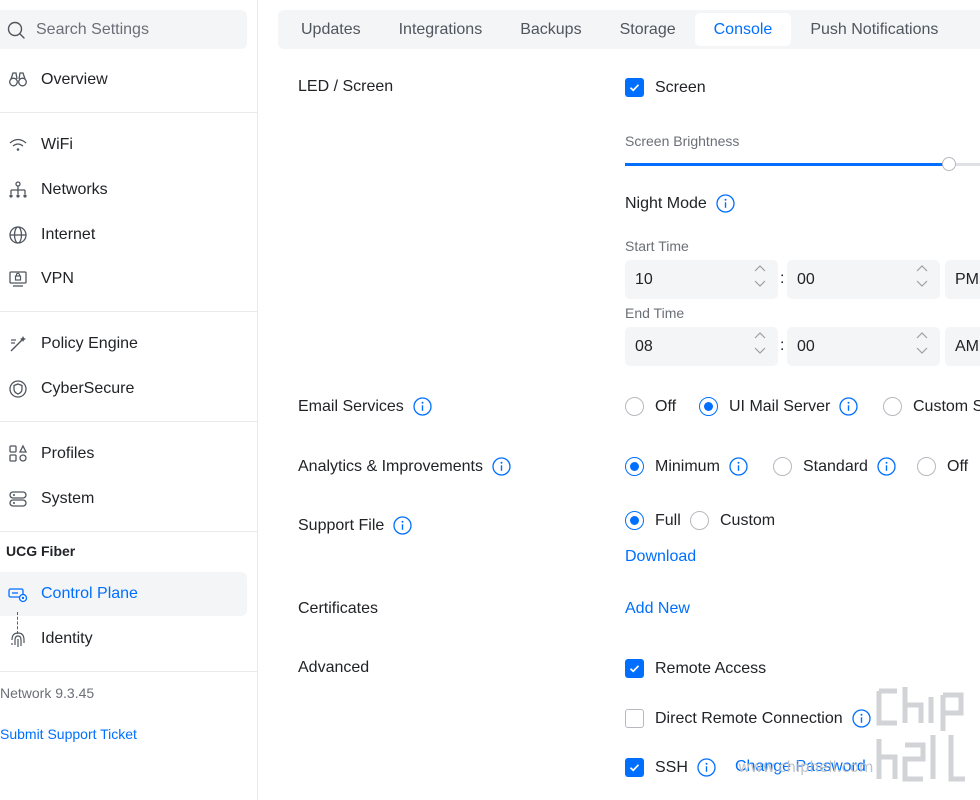 The height and width of the screenshot is (800, 980). I want to click on radio-unselected-icon, so click(892, 406).